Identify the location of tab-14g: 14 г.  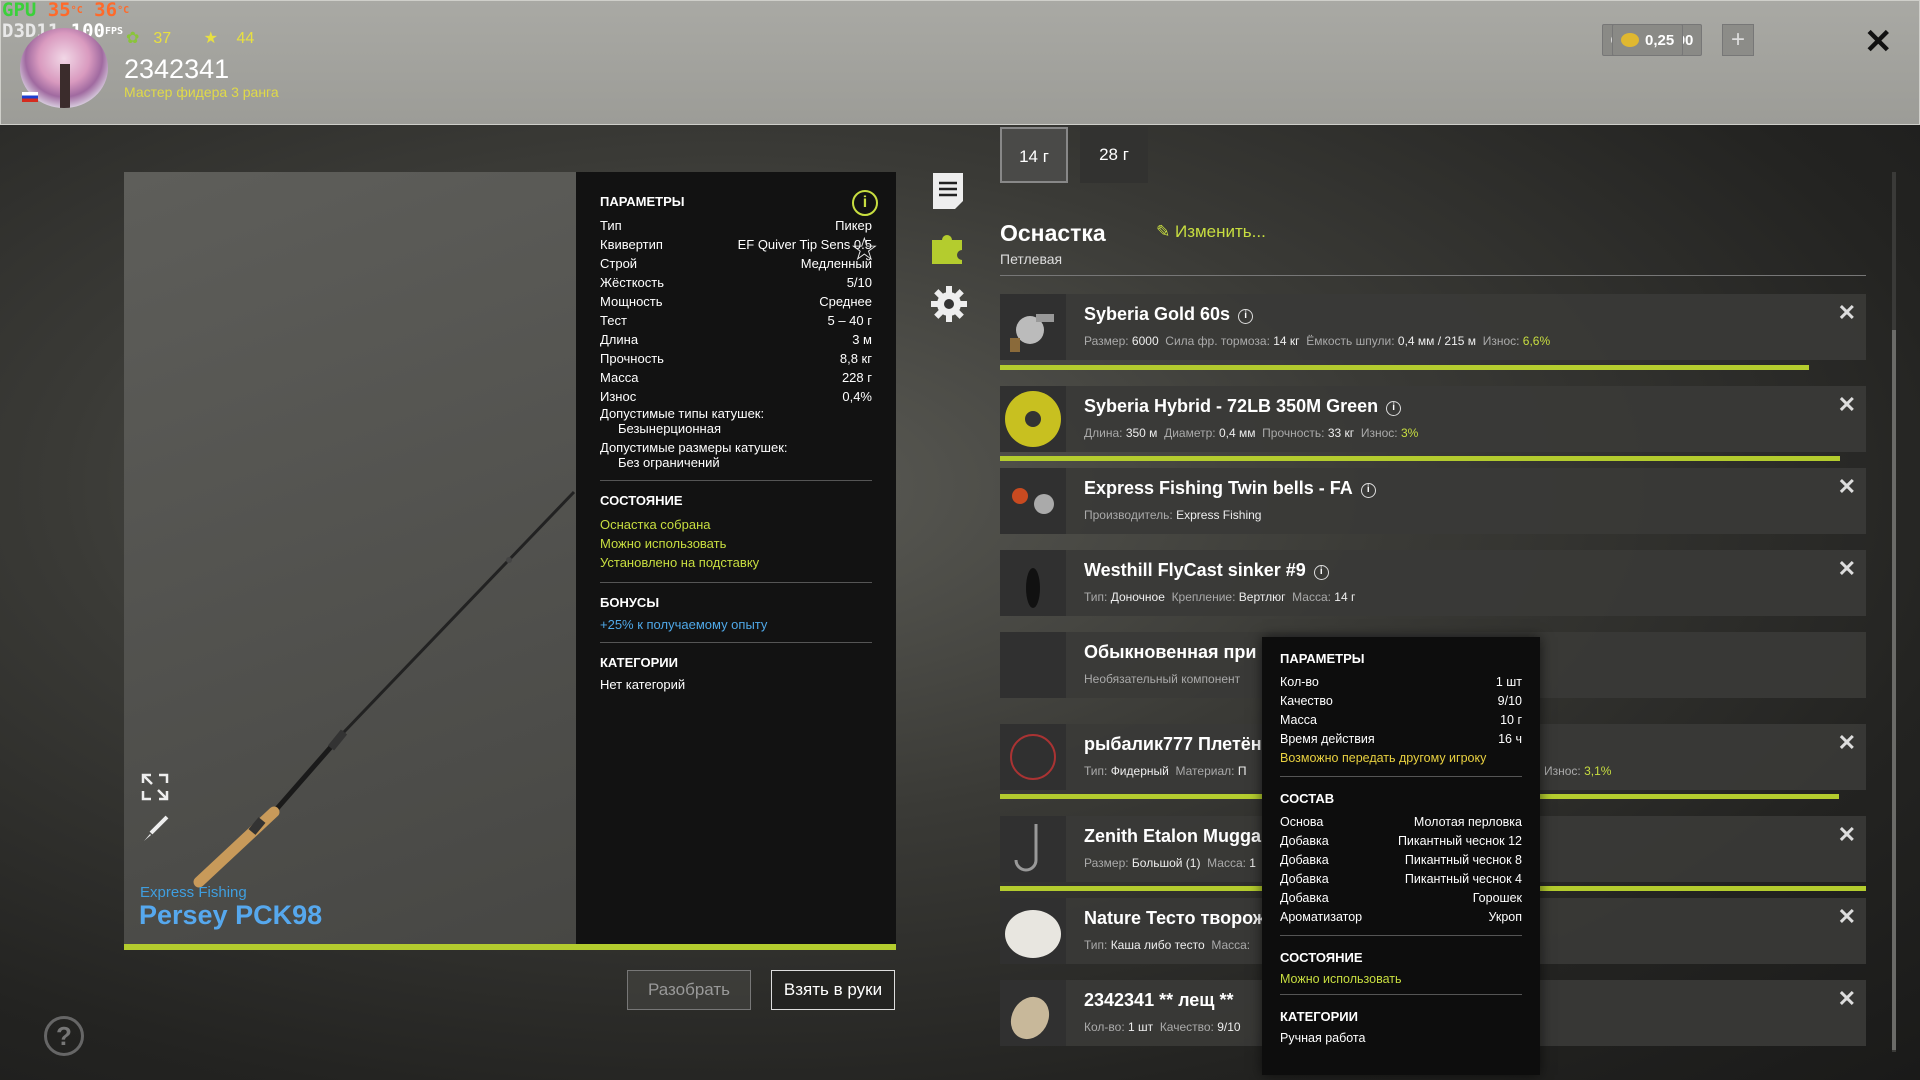
(1034, 155).